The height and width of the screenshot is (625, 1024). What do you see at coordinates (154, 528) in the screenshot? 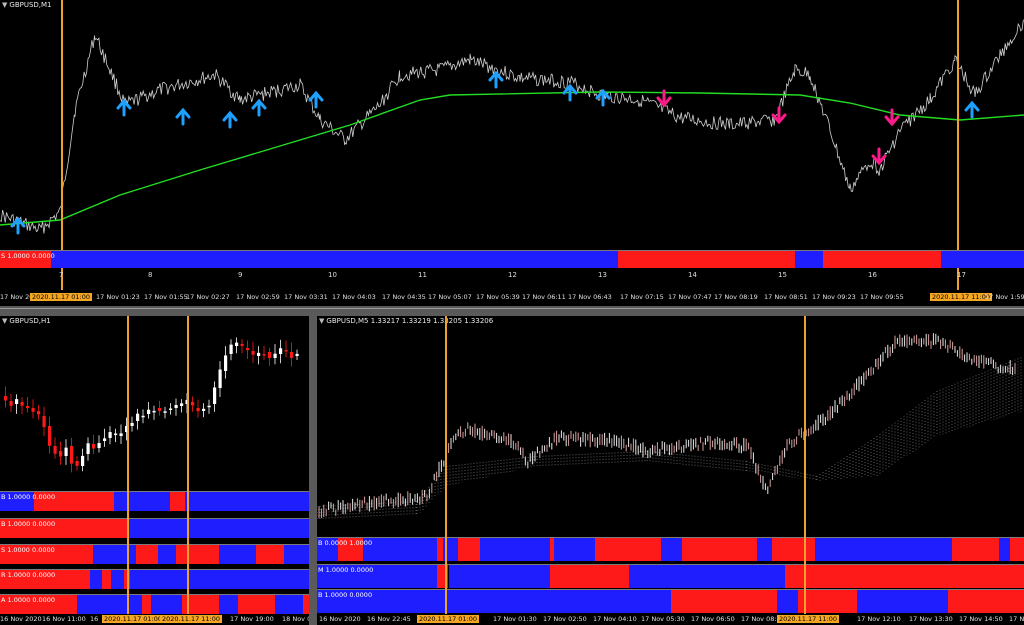
I see `indicator-strip: B 1.0000 0.0000` at bounding box center [154, 528].